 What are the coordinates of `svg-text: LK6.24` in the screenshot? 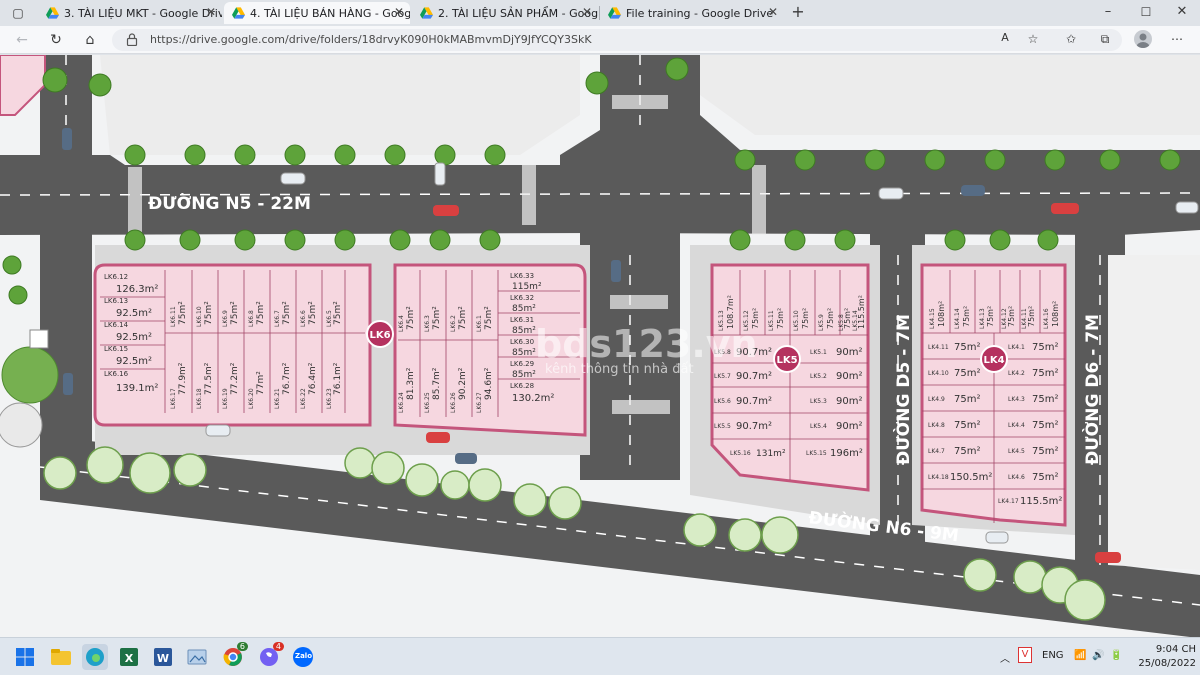 It's located at (401, 402).